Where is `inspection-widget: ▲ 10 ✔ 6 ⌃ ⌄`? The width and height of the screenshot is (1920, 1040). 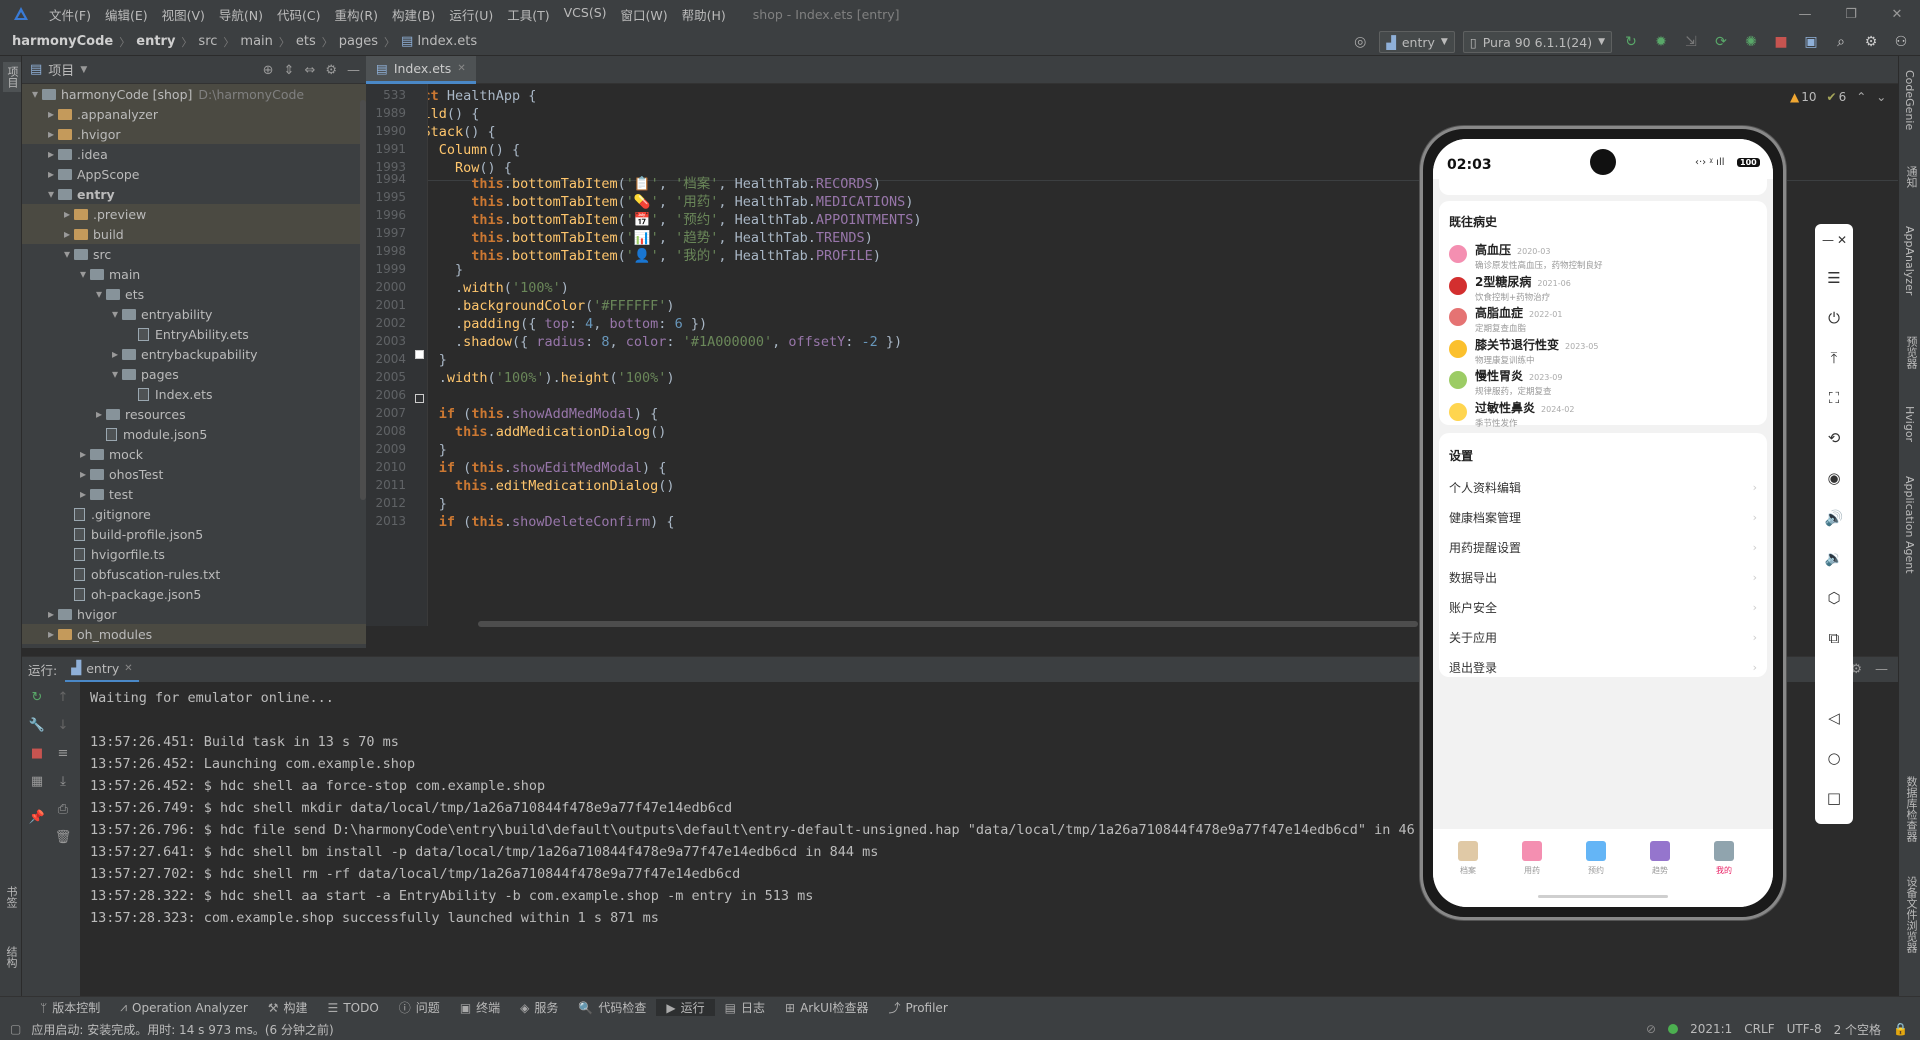 inspection-widget: ▲ 10 ✔ 6 ⌃ ⌄ is located at coordinates (1838, 97).